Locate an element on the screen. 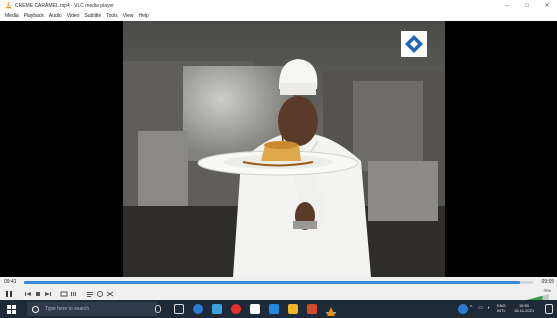 The image size is (557, 318). taskbar-clock: 15:50 18-11-2021 is located at coordinates (524, 308).